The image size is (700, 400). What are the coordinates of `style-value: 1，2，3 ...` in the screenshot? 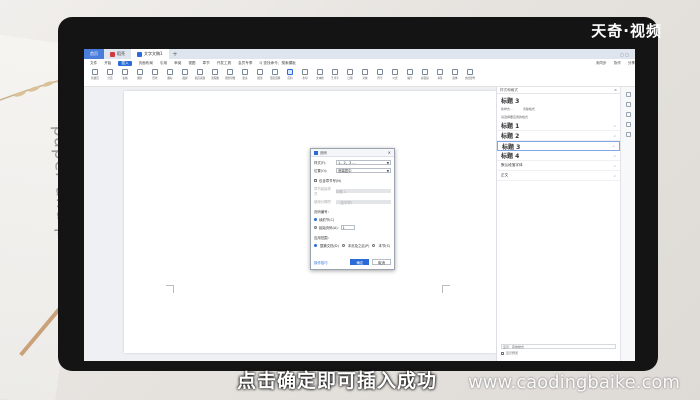 It's located at (347, 163).